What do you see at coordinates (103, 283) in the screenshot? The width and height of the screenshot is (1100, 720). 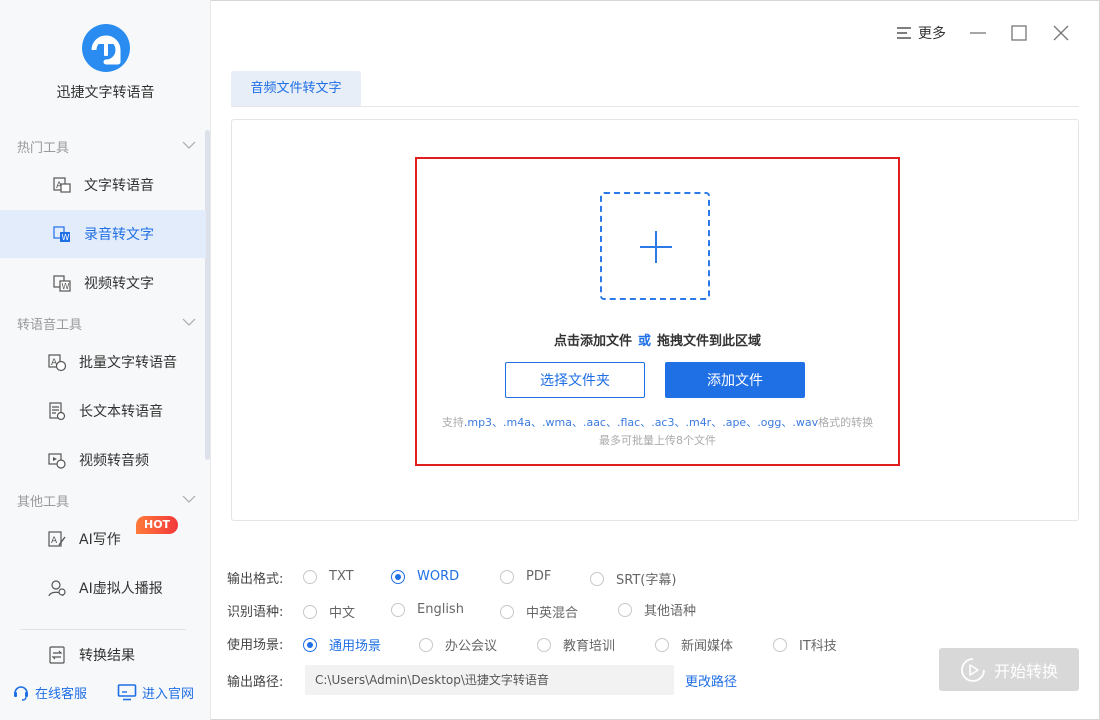 I see `sidebar-item-video-to-text: W 视频转文字` at bounding box center [103, 283].